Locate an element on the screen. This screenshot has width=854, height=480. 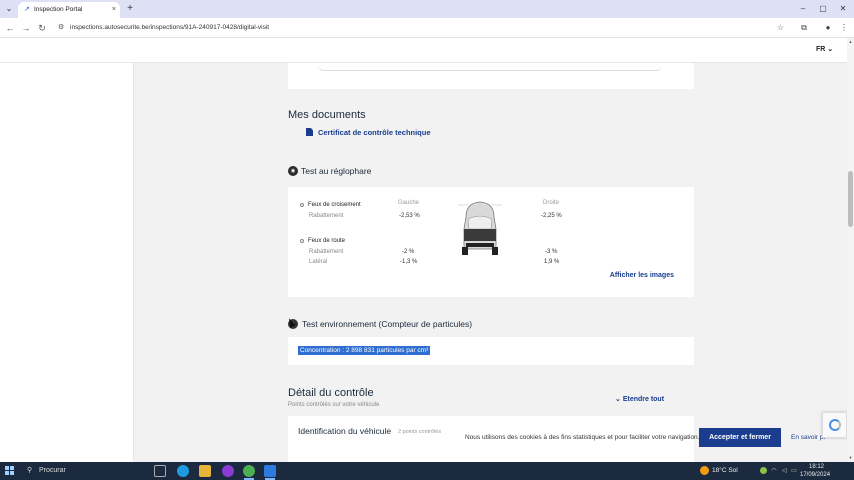
low-beam-bullet-icon is located at coordinates (302, 205).